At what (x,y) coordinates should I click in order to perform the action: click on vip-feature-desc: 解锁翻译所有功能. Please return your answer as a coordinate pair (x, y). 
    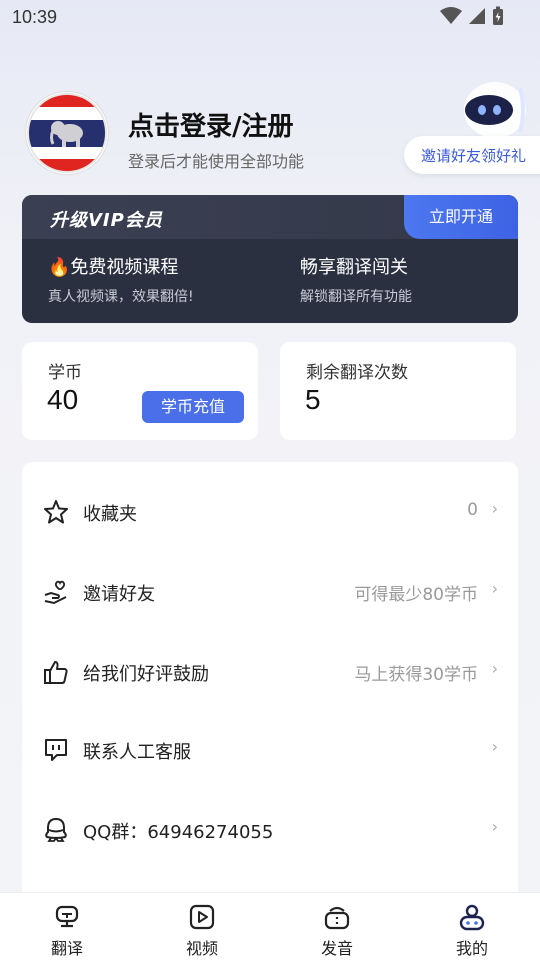
    Looking at the image, I should click on (356, 297).